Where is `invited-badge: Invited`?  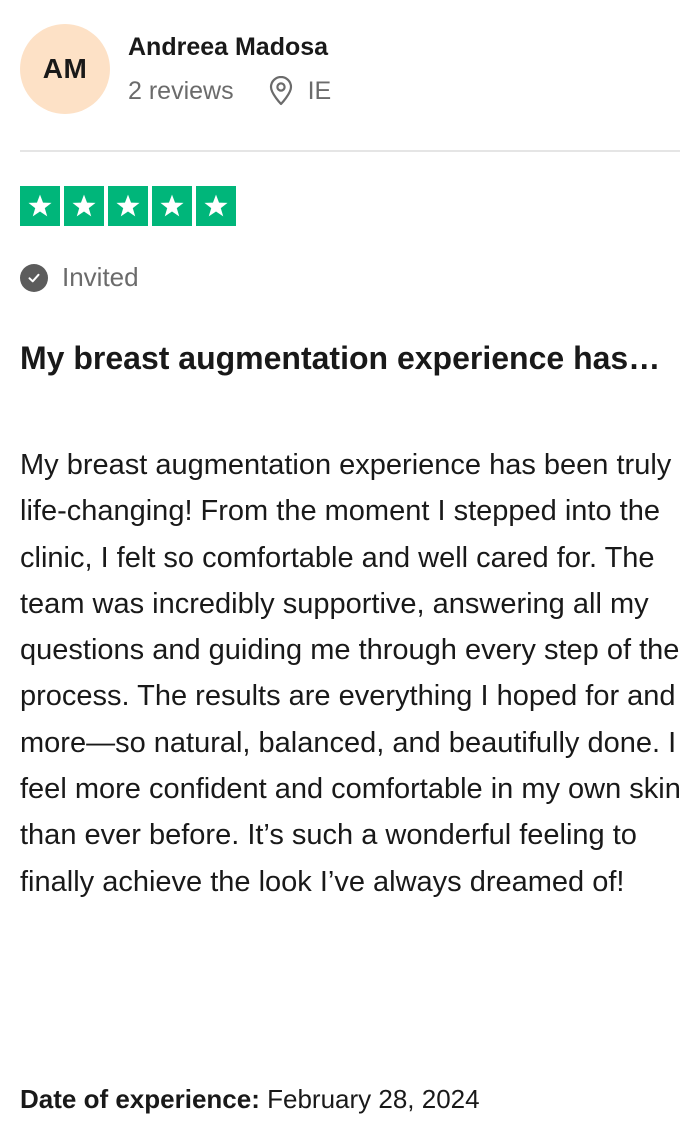
invited-badge: Invited is located at coordinates (79, 277).